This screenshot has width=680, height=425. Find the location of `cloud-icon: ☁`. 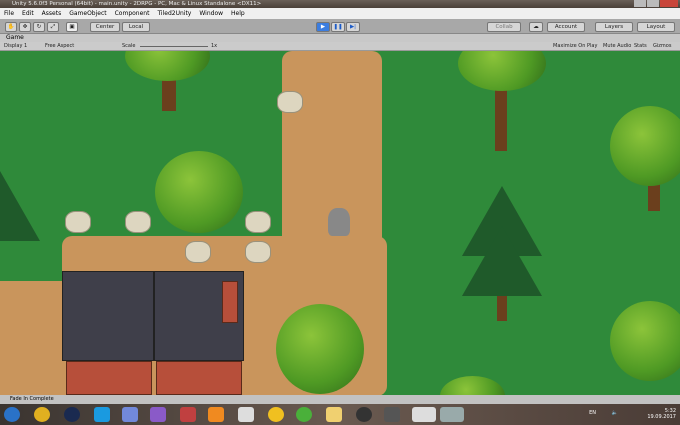

cloud-icon: ☁ is located at coordinates (536, 27).